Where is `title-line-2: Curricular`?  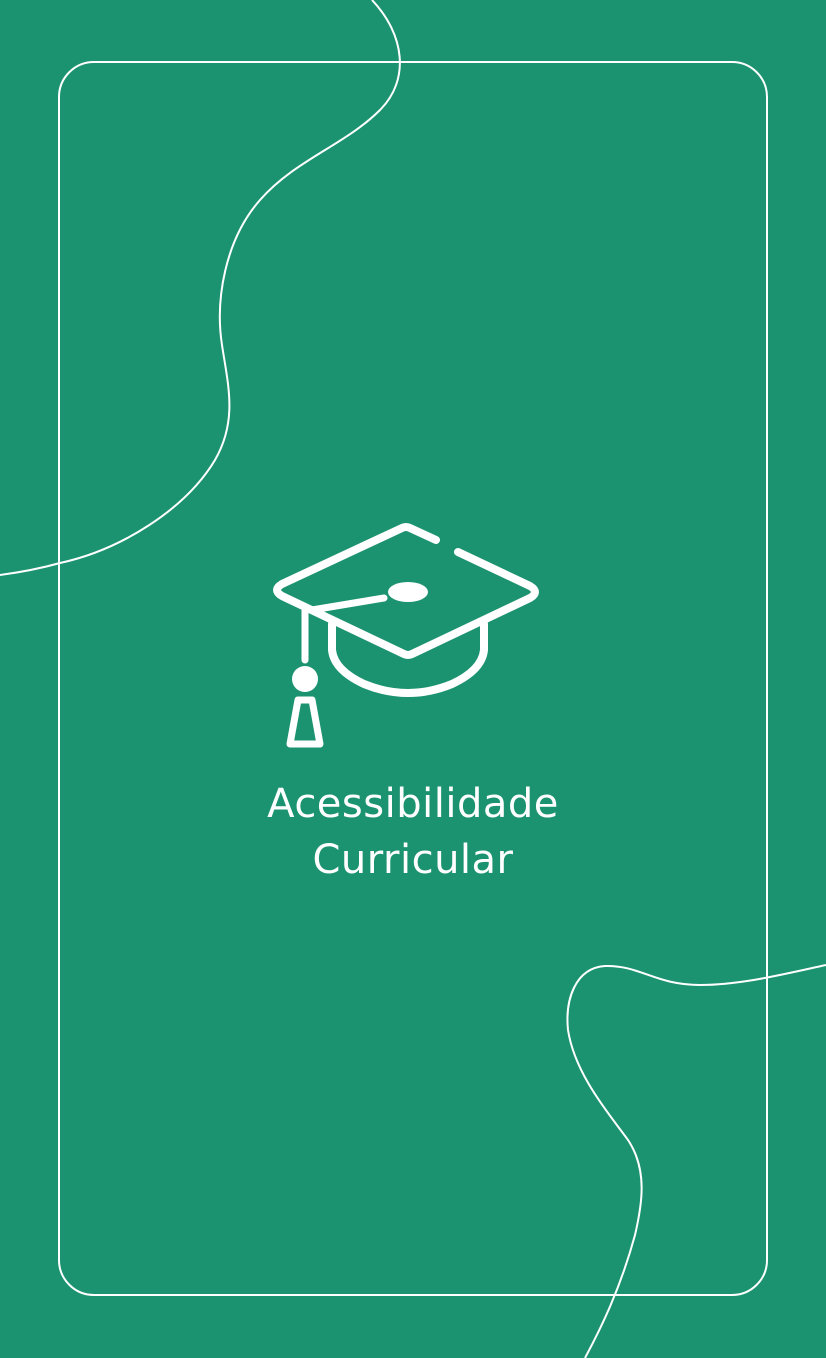 title-line-2: Curricular is located at coordinates (413, 860).